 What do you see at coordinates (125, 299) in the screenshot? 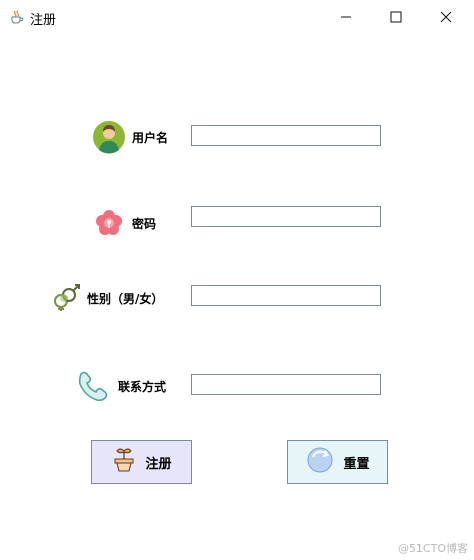
I see `gender-label: 性别（男/女）` at bounding box center [125, 299].